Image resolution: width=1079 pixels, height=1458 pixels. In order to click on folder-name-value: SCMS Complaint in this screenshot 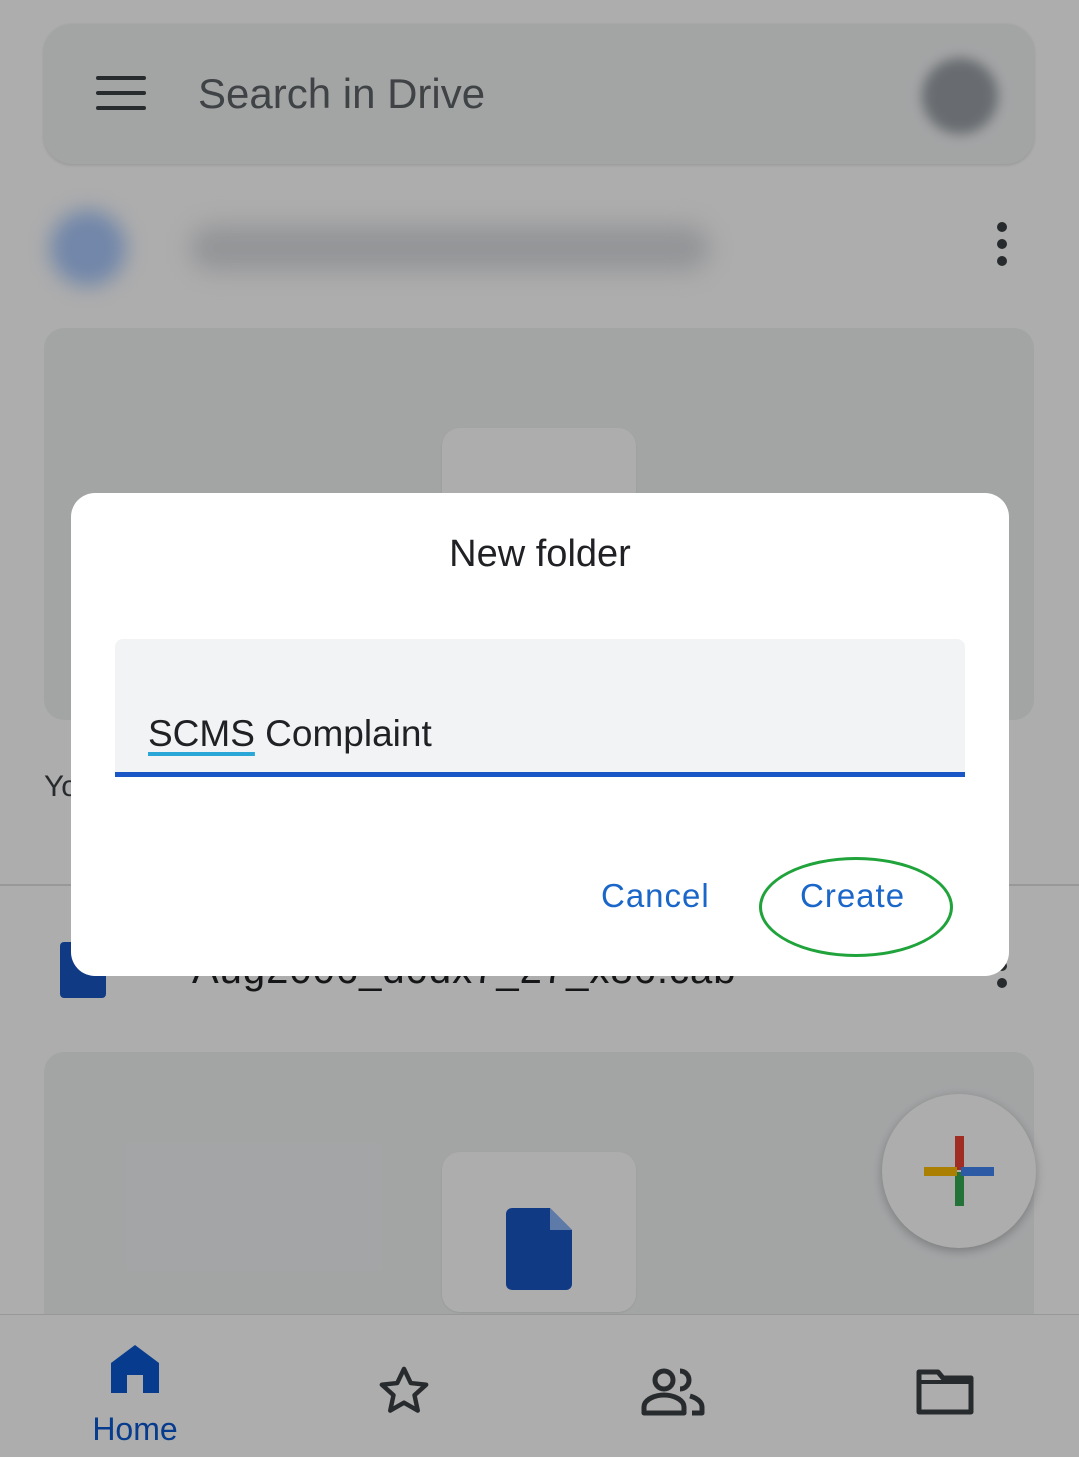, I will do `click(290, 734)`.